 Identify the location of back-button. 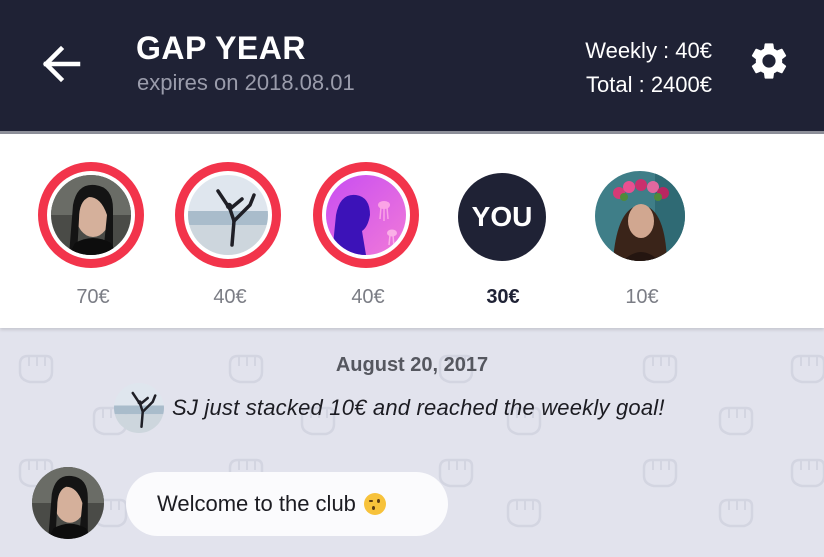
(62, 64).